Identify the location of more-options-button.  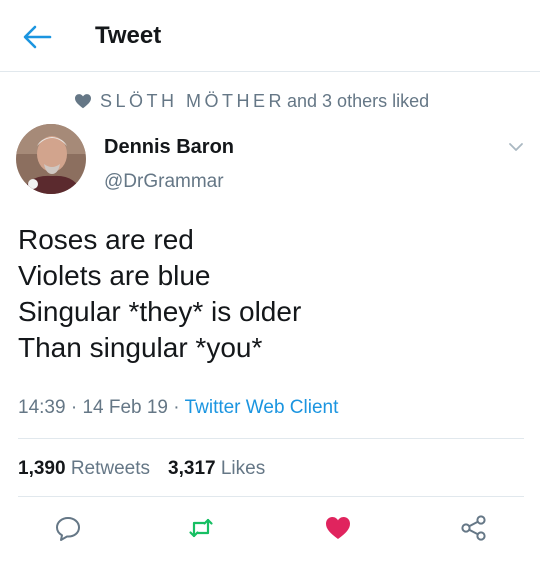
(516, 146).